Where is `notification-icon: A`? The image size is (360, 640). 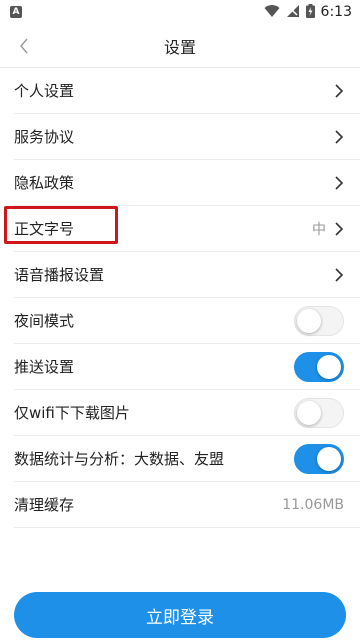
notification-icon: A is located at coordinates (16, 12).